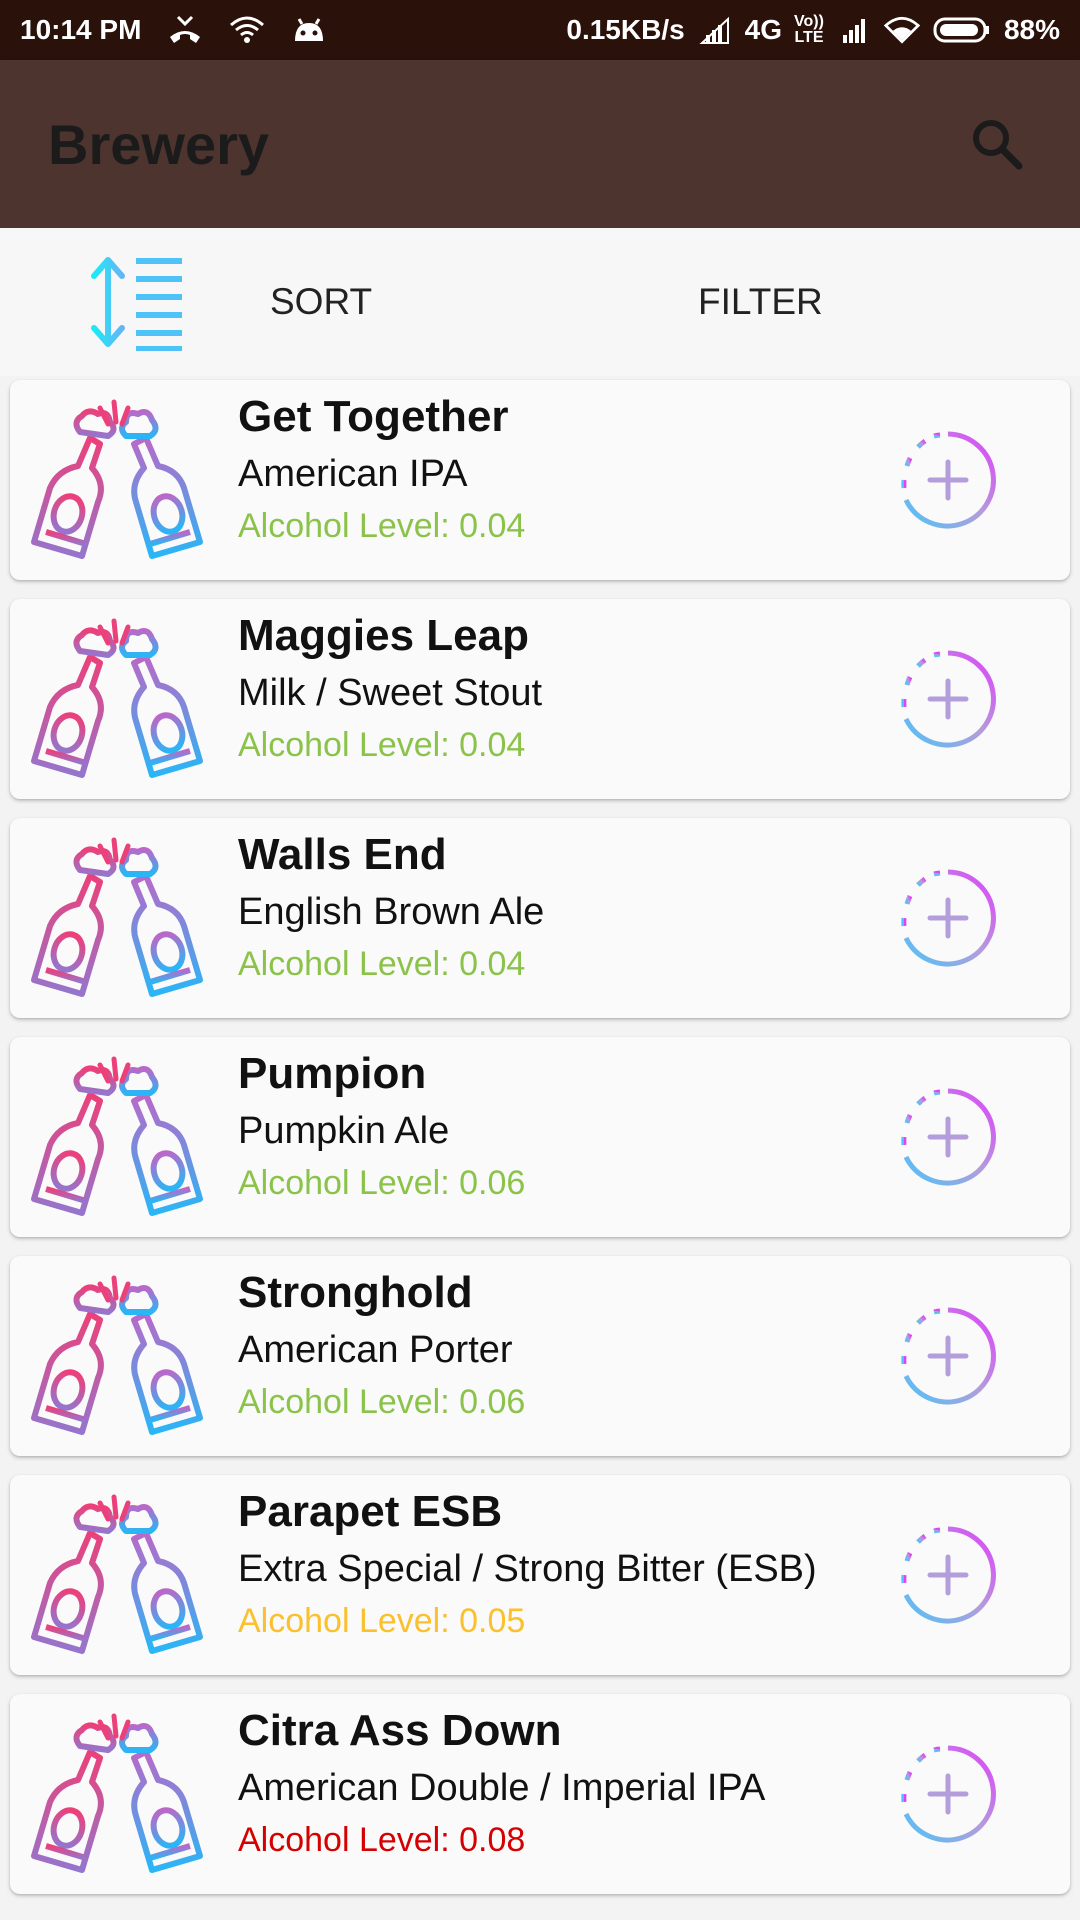 The image size is (1080, 1920). I want to click on signal-icon, so click(715, 30).